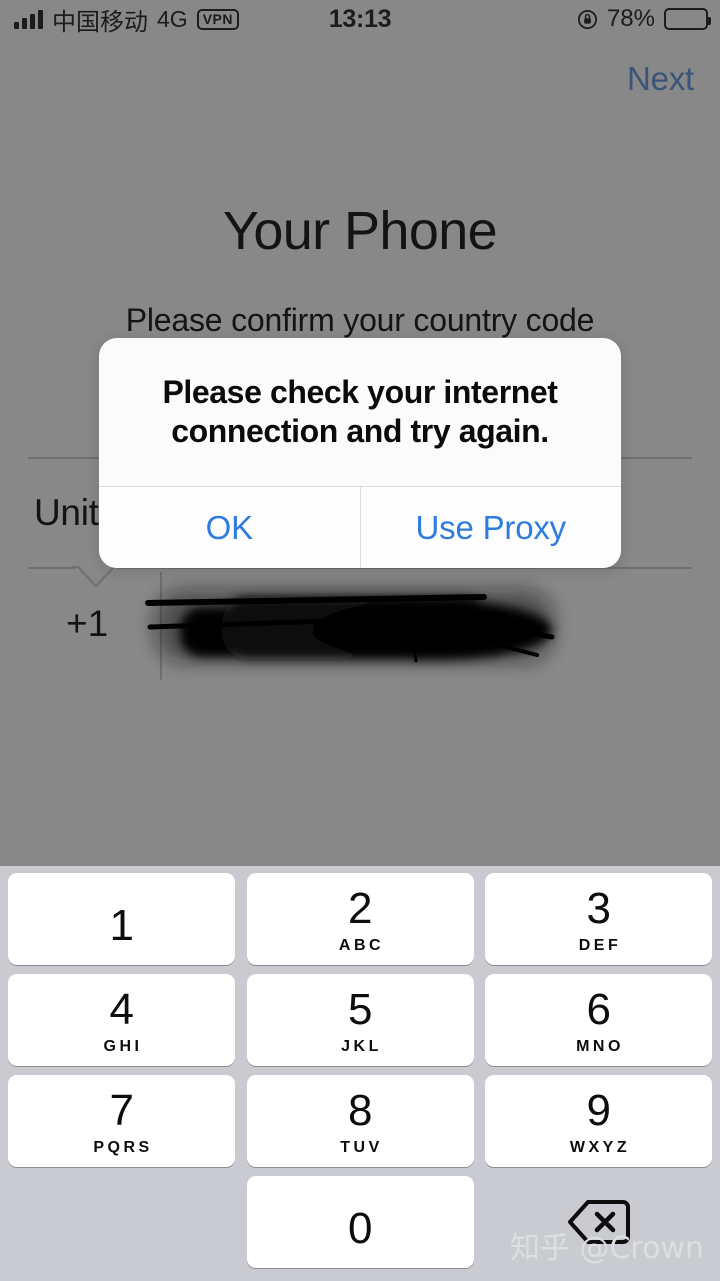  Describe the element at coordinates (630, 18) in the screenshot. I see `battery-percent-label: 78%` at that location.